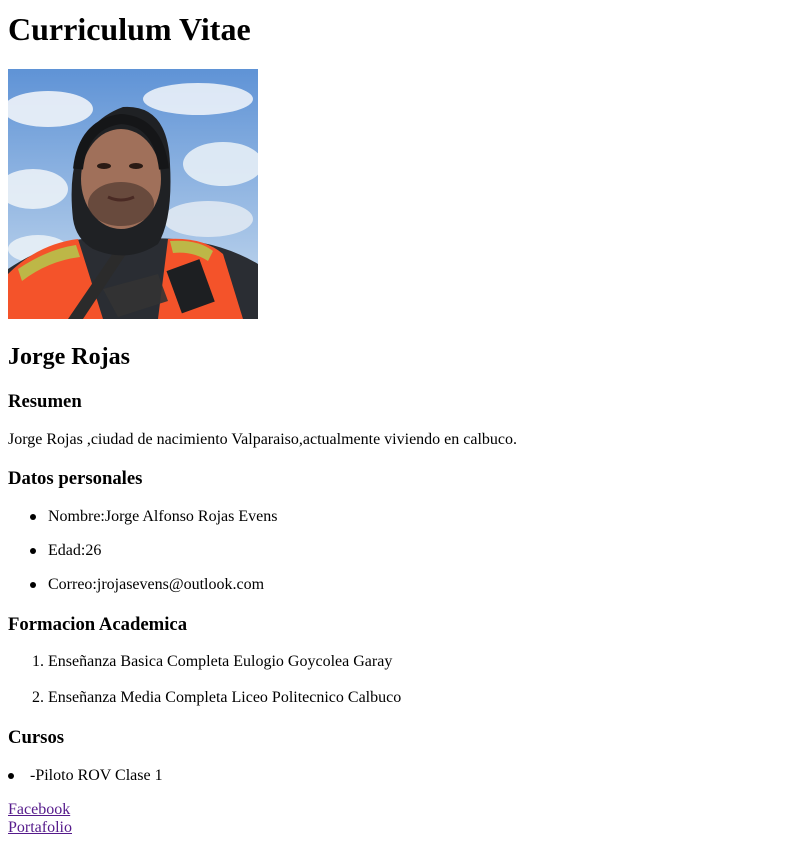 This screenshot has height=852, width=785. Describe the element at coordinates (75, 478) in the screenshot. I see `datos-heading: Datos personales` at that location.